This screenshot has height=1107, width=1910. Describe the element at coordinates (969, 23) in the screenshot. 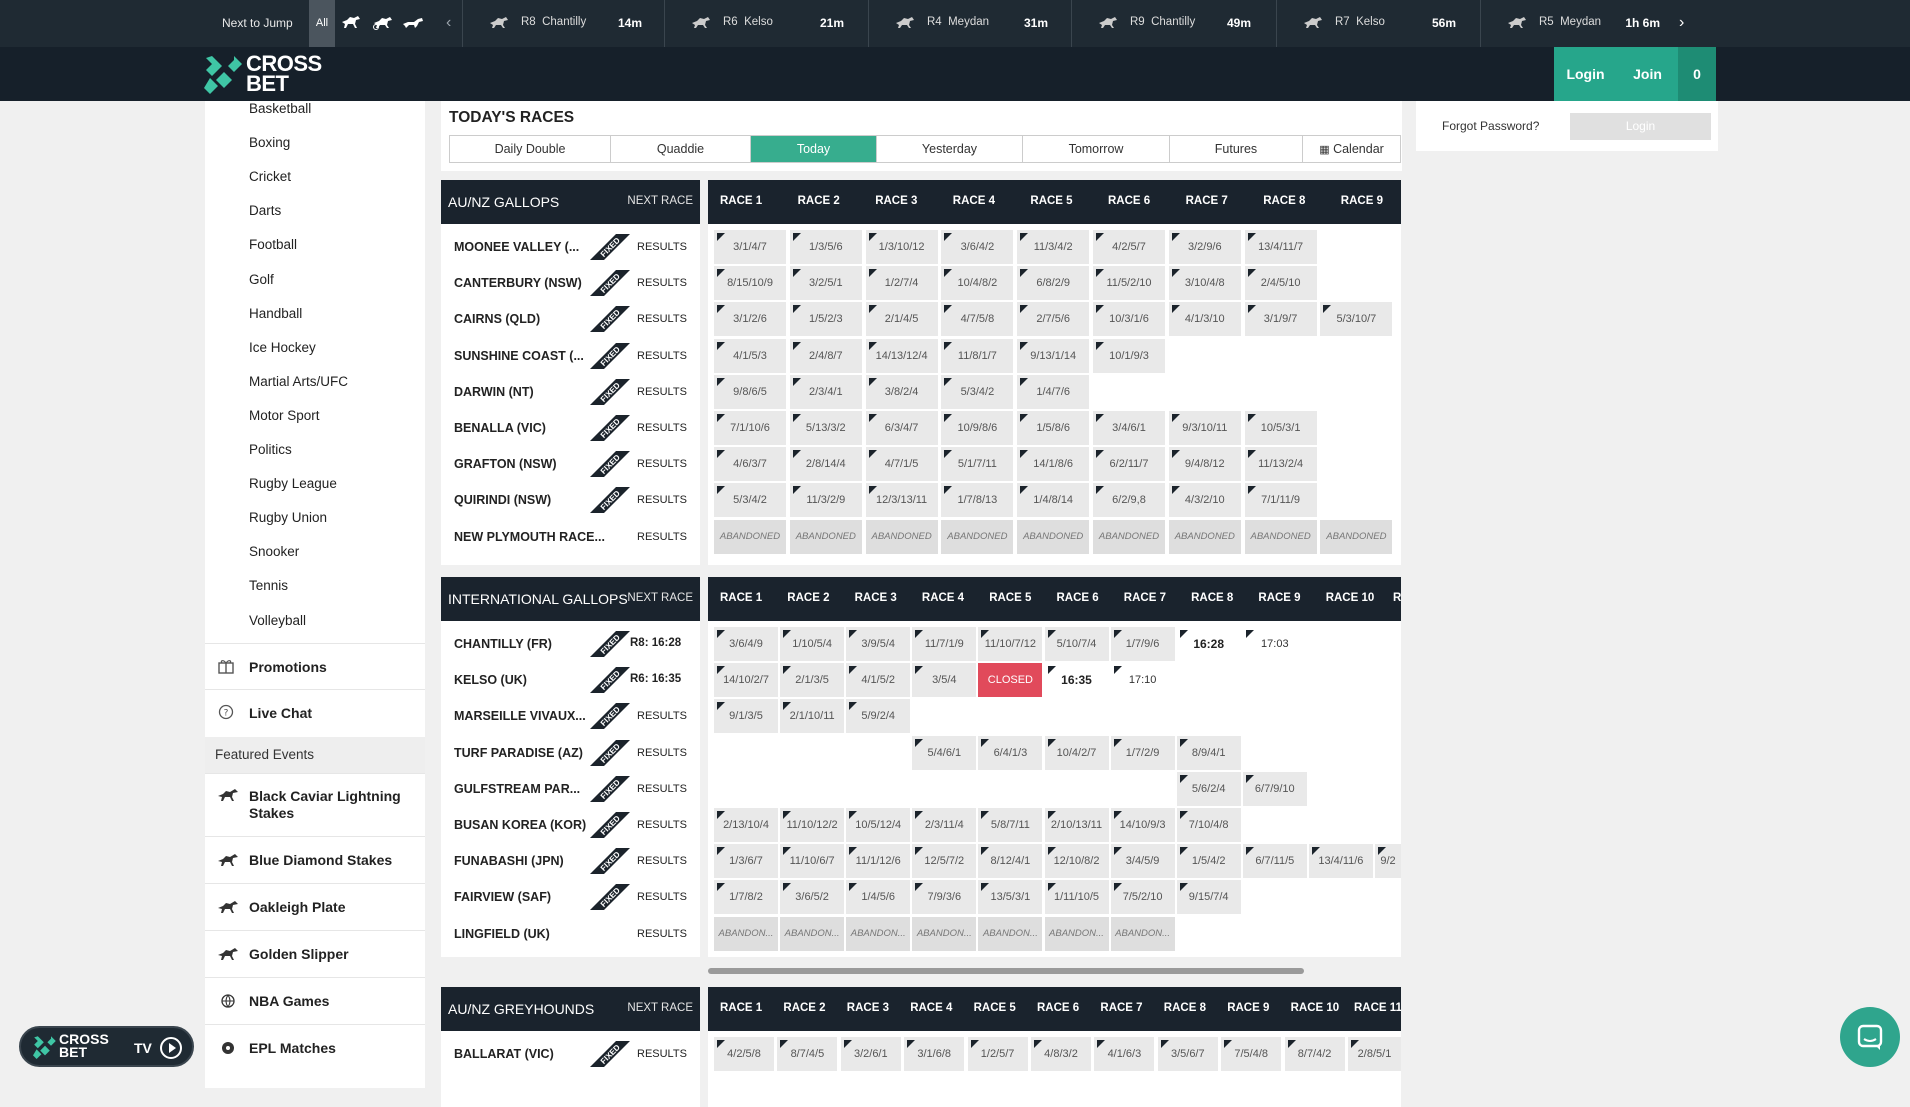

I see `jump-item: R4 Meydan 31m` at that location.